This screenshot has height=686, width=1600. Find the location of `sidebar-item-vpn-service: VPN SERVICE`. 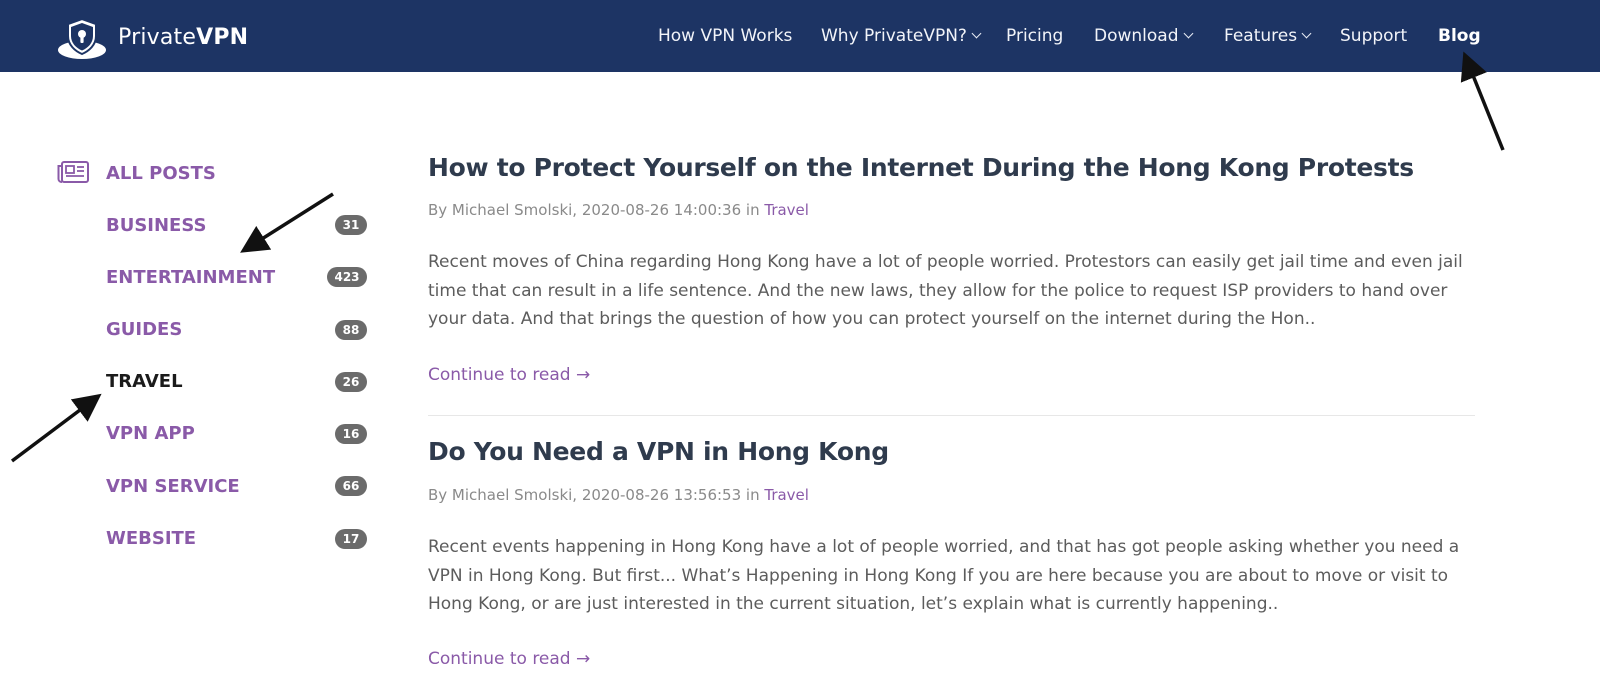

sidebar-item-vpn-service: VPN SERVICE is located at coordinates (173, 486).